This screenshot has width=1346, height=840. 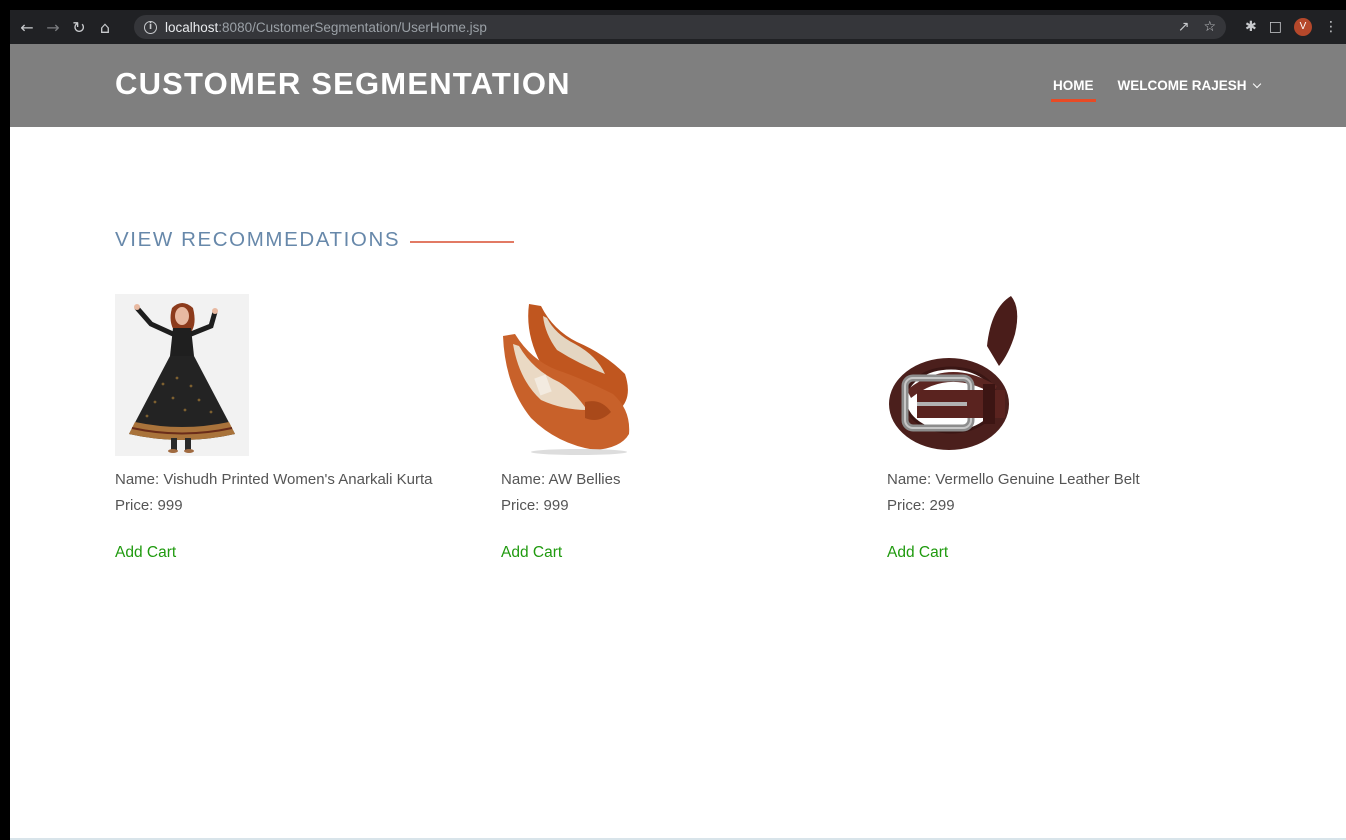 What do you see at coordinates (79, 27) in the screenshot?
I see `reload-icon: ↻` at bounding box center [79, 27].